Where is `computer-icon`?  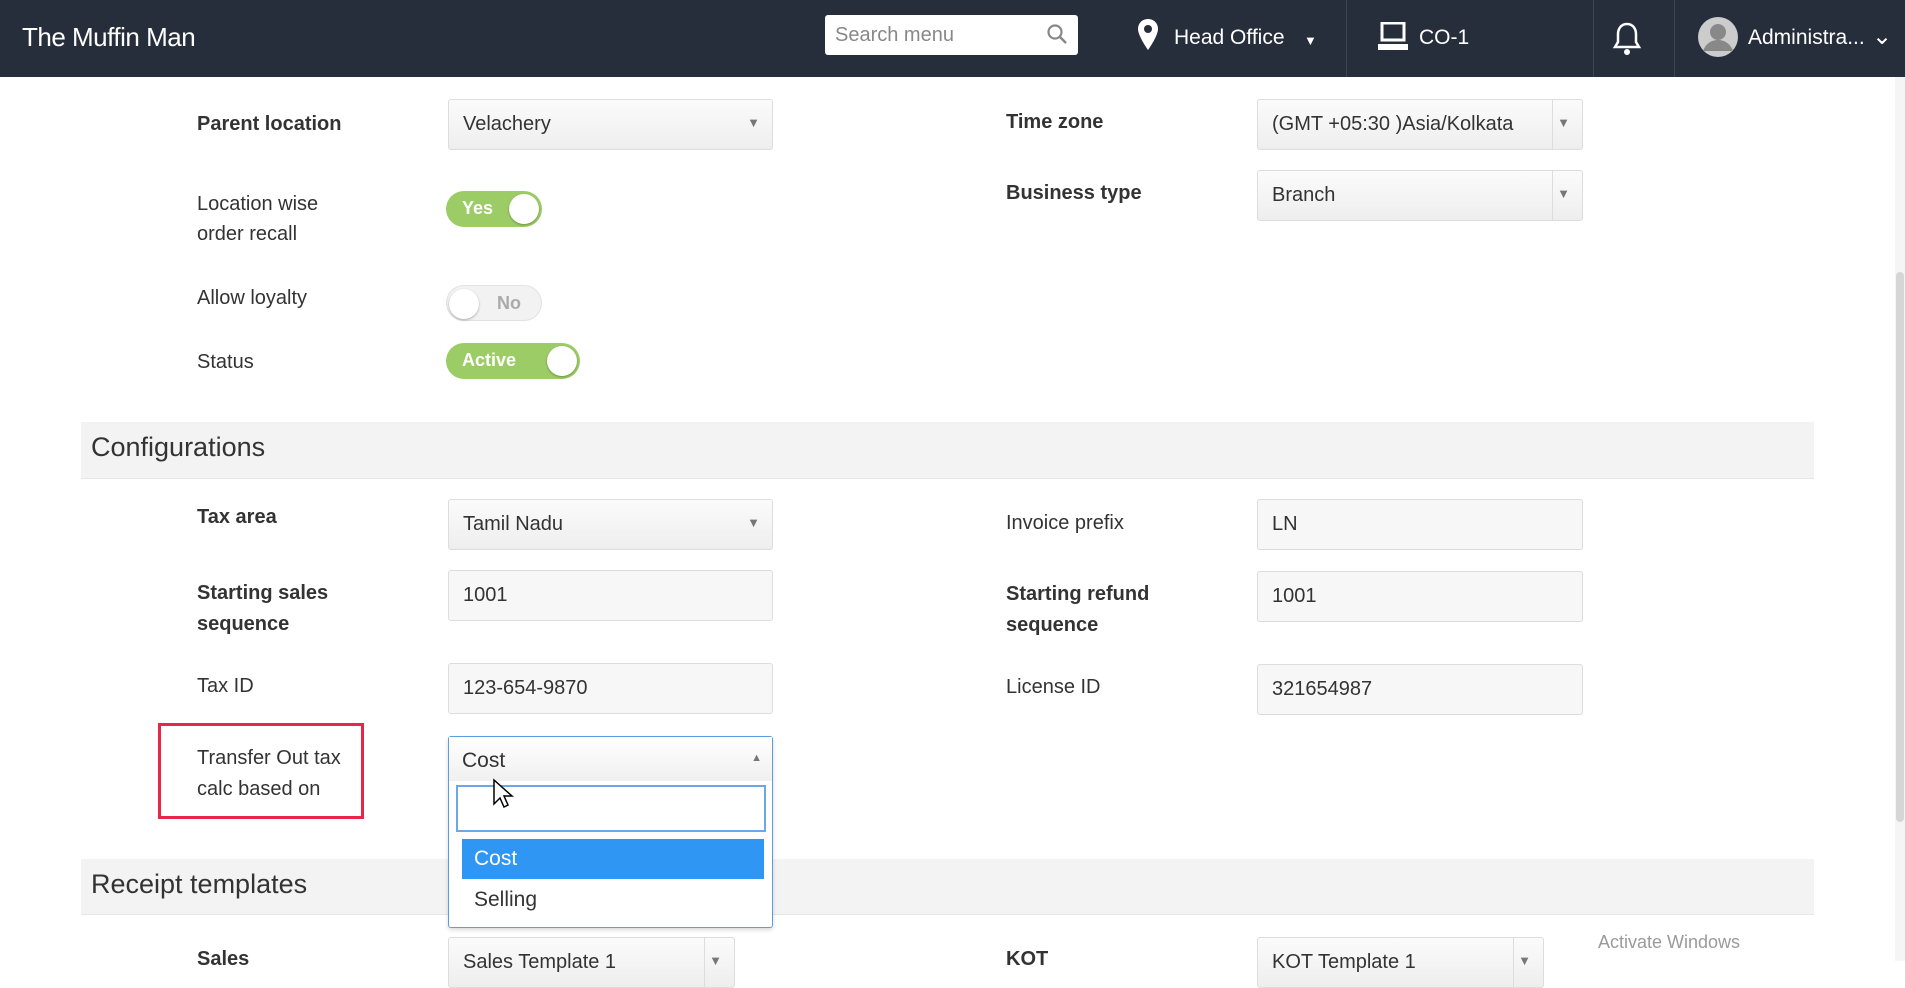
computer-icon is located at coordinates (1393, 39).